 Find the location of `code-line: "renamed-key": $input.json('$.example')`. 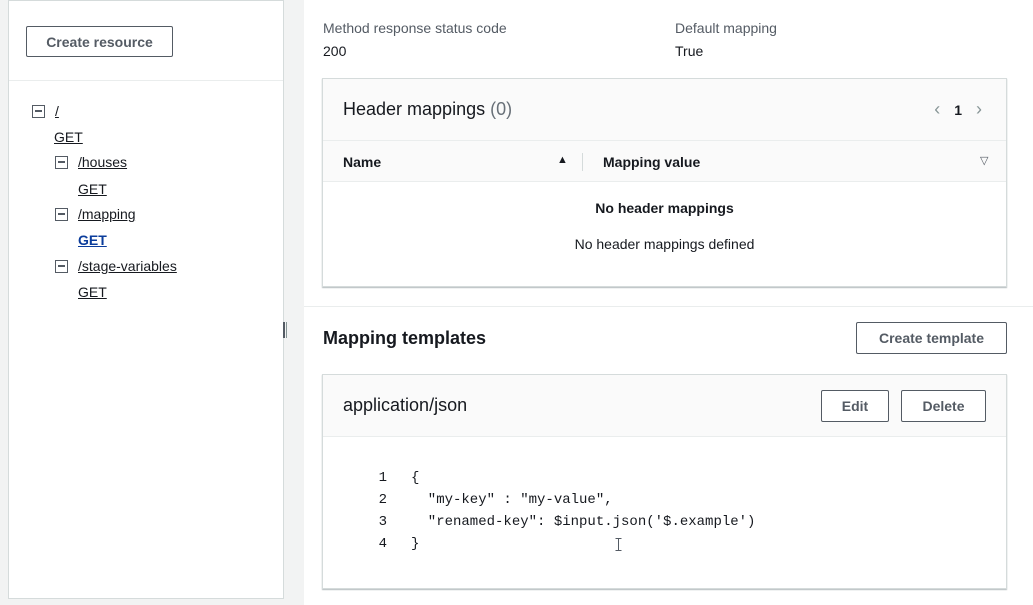

code-line: "renamed-key": $input.json('$.example') is located at coordinates (583, 522).